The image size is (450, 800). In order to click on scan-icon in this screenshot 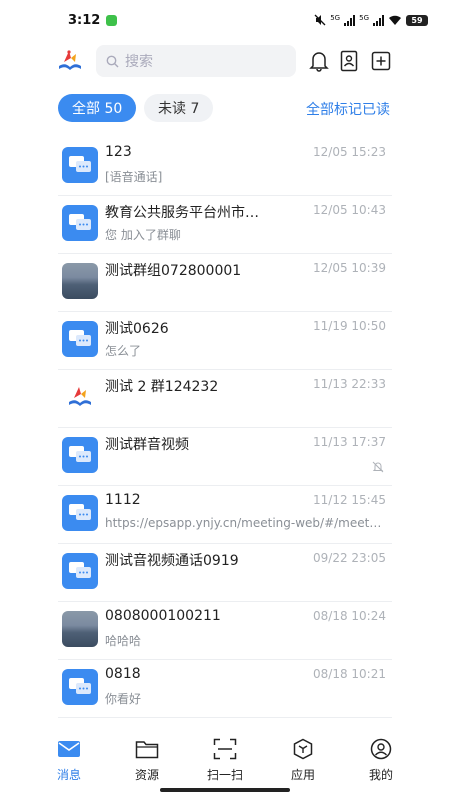, I will do `click(225, 749)`.